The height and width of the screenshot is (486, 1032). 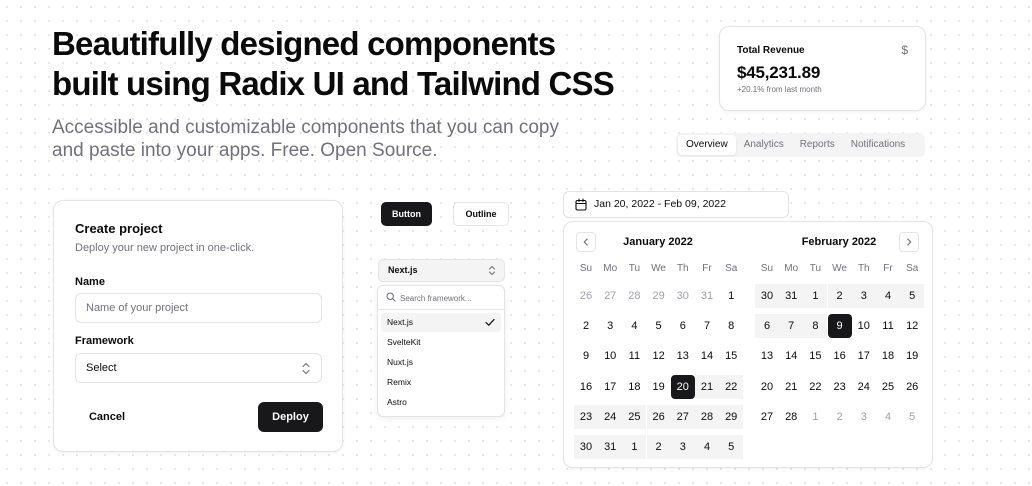 I want to click on list-item: Nuxt.js, so click(x=441, y=362).